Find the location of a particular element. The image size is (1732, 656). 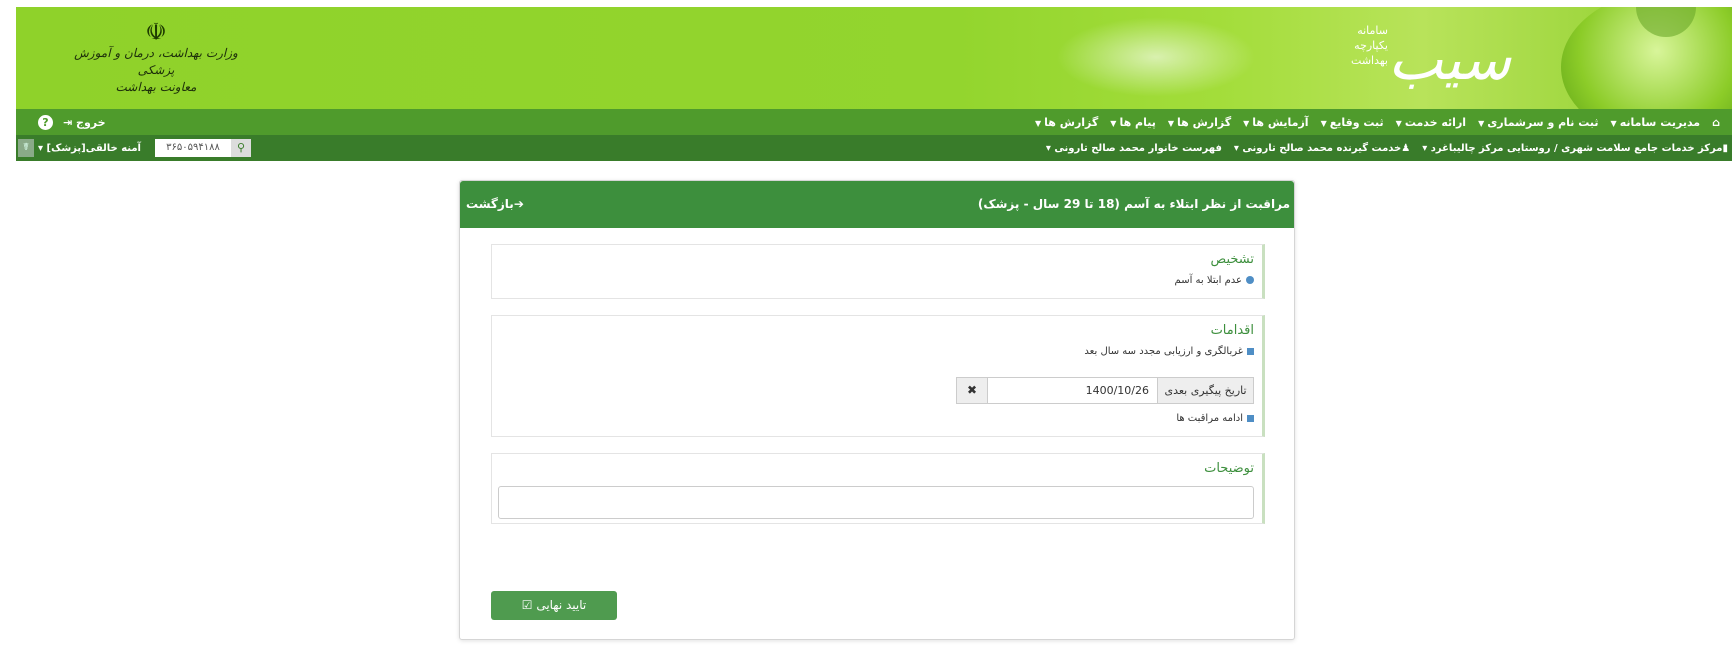

back-button: ➔بازگشت is located at coordinates (495, 204).